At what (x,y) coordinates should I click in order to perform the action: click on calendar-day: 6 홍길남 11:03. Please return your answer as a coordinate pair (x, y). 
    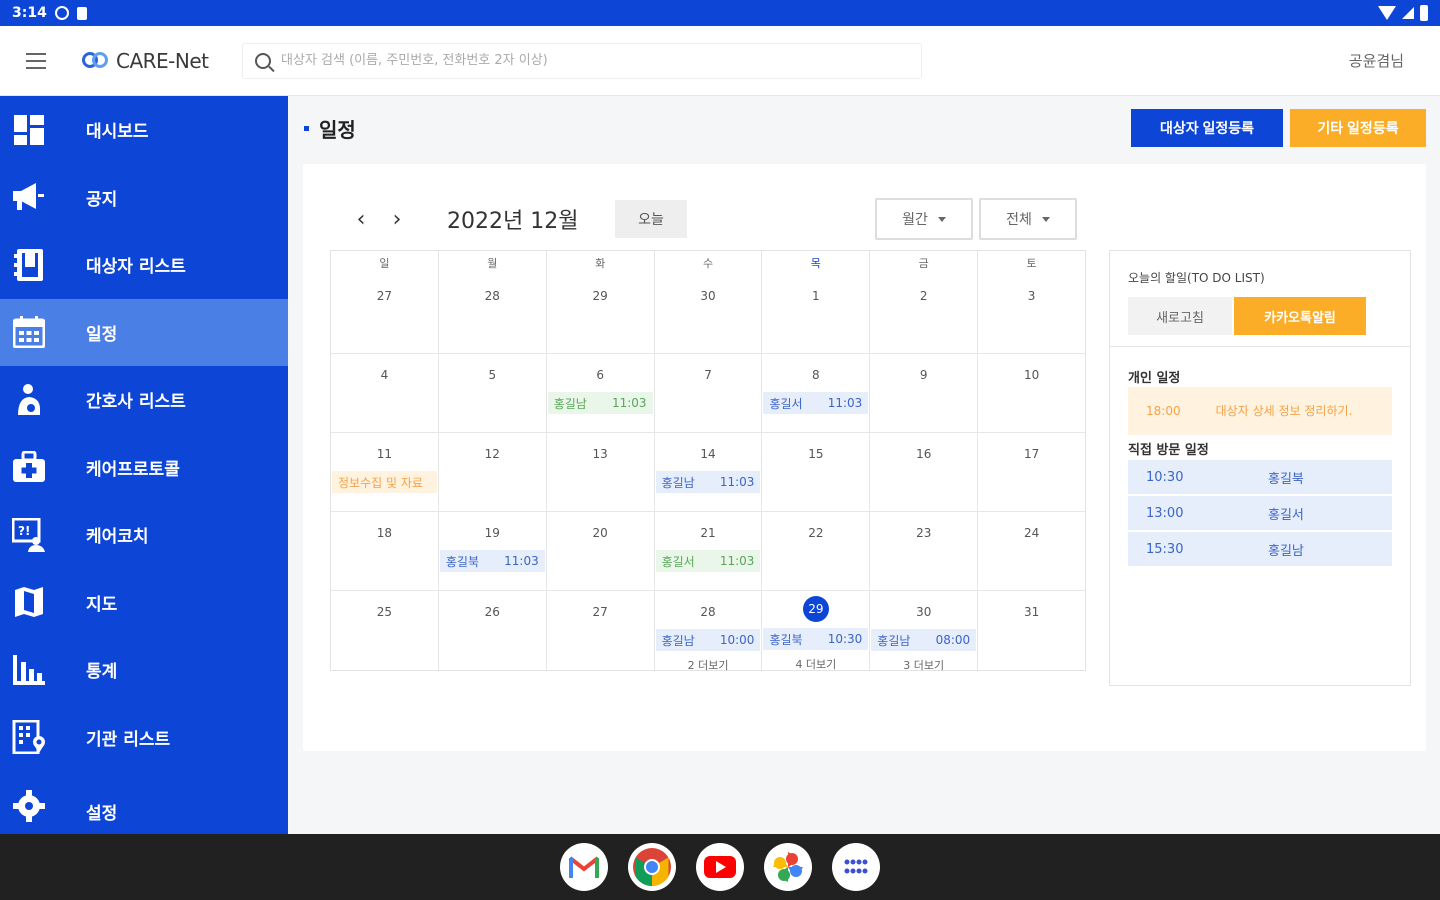
    Looking at the image, I should click on (600, 393).